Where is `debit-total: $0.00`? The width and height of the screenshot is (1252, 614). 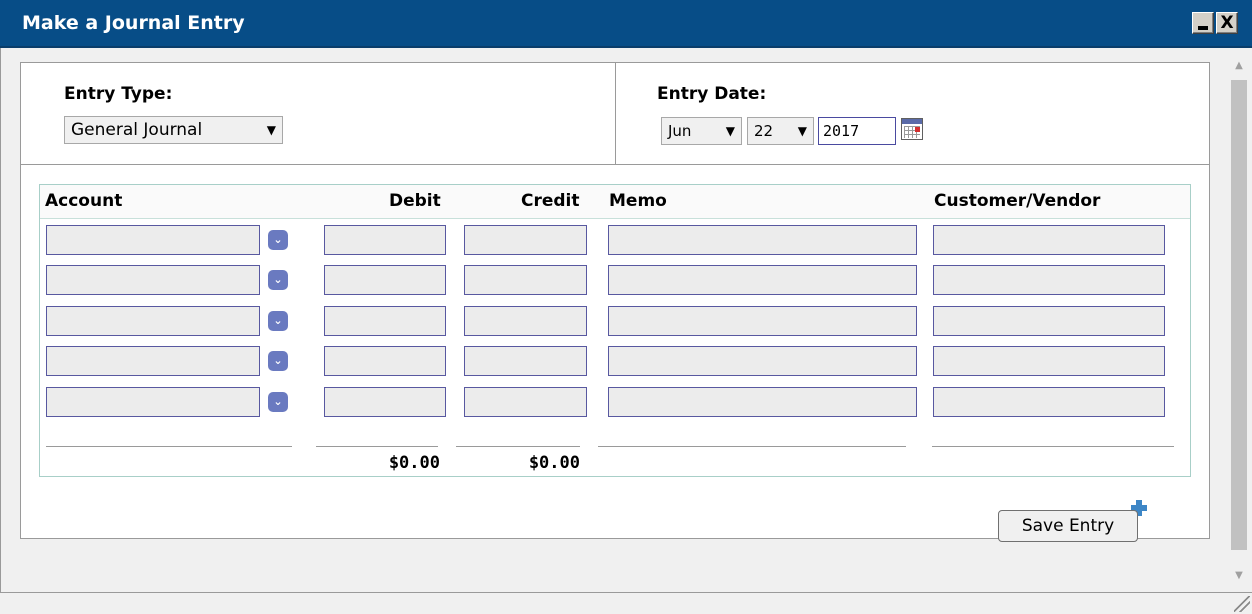 debit-total: $0.00 is located at coordinates (414, 463).